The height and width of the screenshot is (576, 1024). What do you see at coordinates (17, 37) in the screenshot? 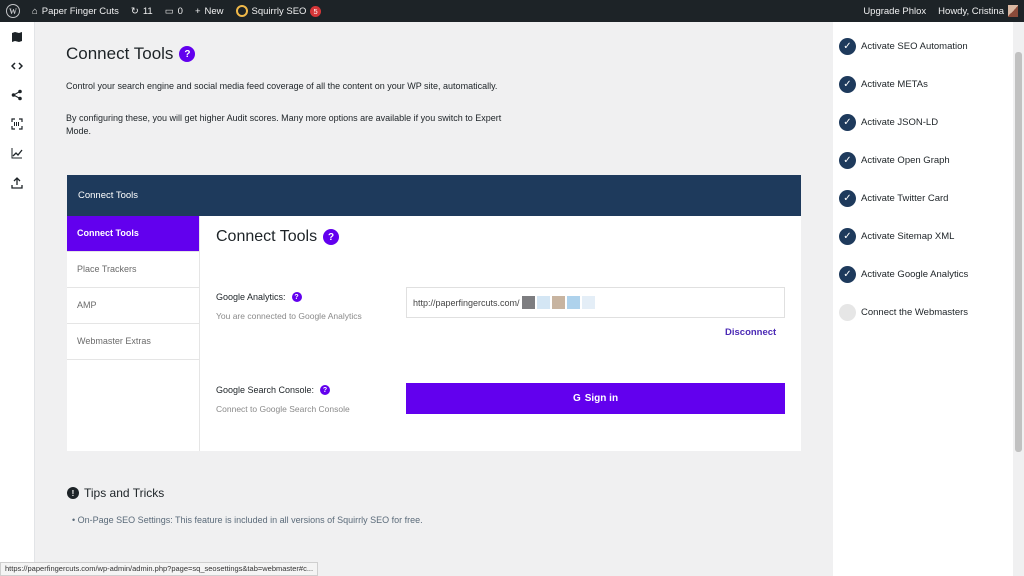
I see `map-icon` at bounding box center [17, 37].